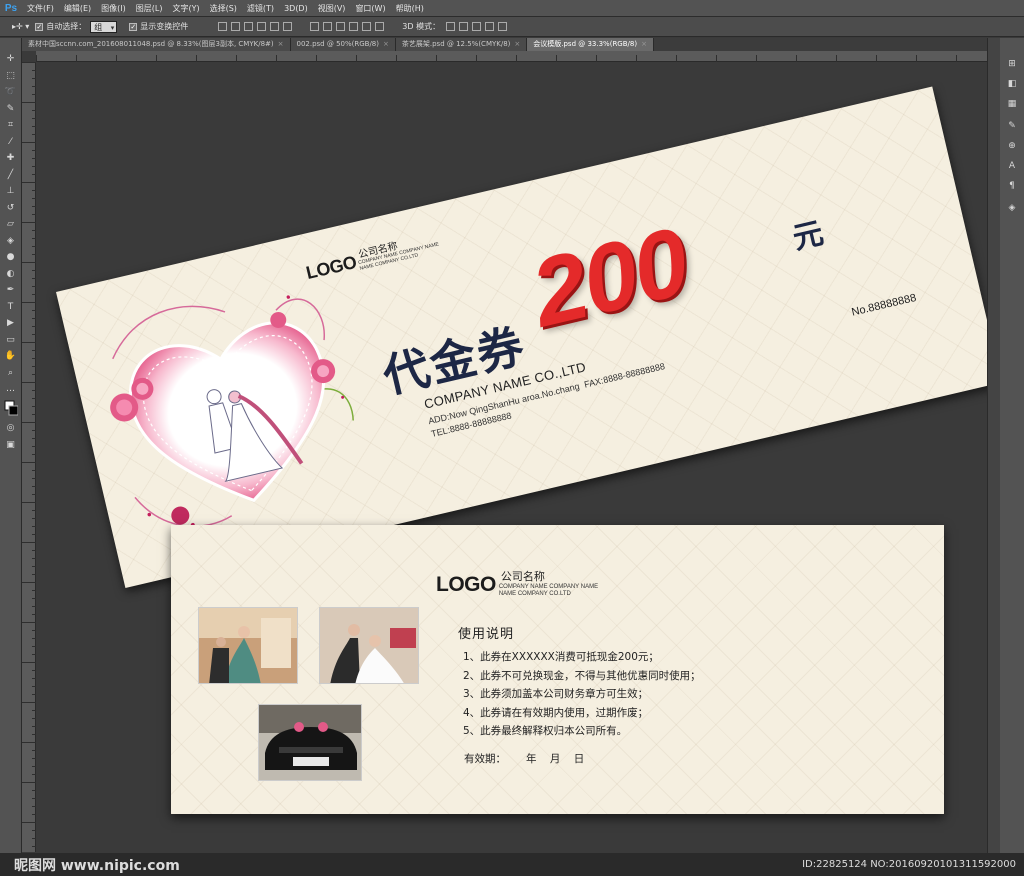  What do you see at coordinates (367, 26) in the screenshot?
I see `distribute-hcenter-icon` at bounding box center [367, 26].